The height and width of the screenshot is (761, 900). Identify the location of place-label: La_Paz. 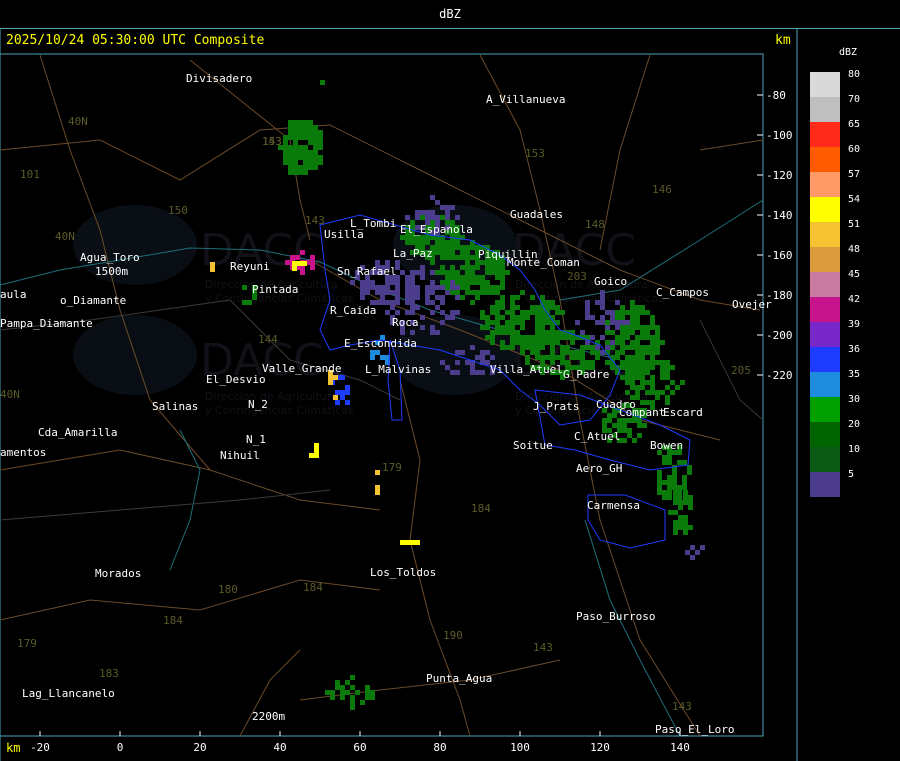
(413, 253).